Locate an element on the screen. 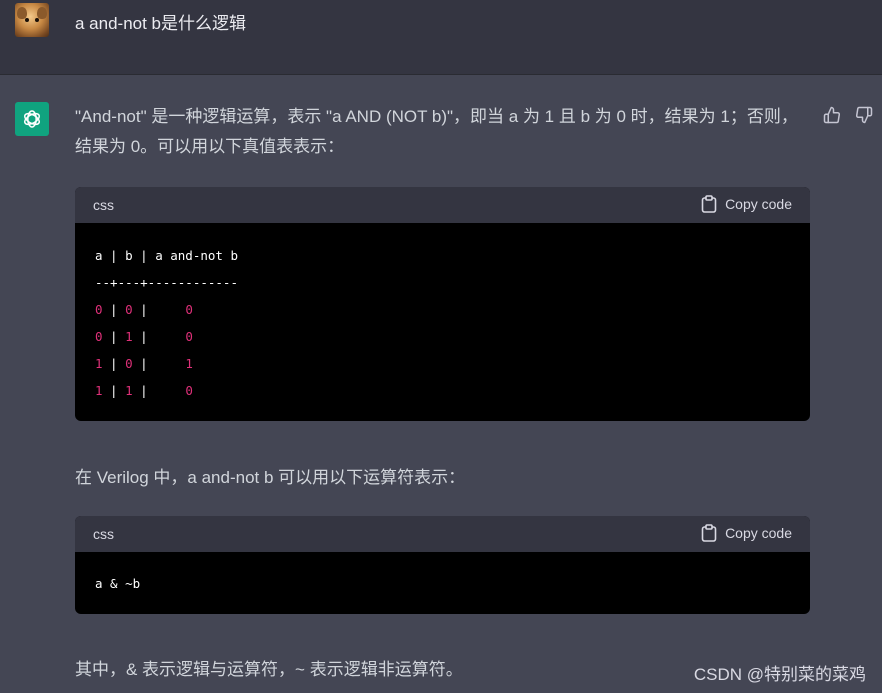 This screenshot has height=693, width=882. thumbs-down-icon is located at coordinates (864, 117).